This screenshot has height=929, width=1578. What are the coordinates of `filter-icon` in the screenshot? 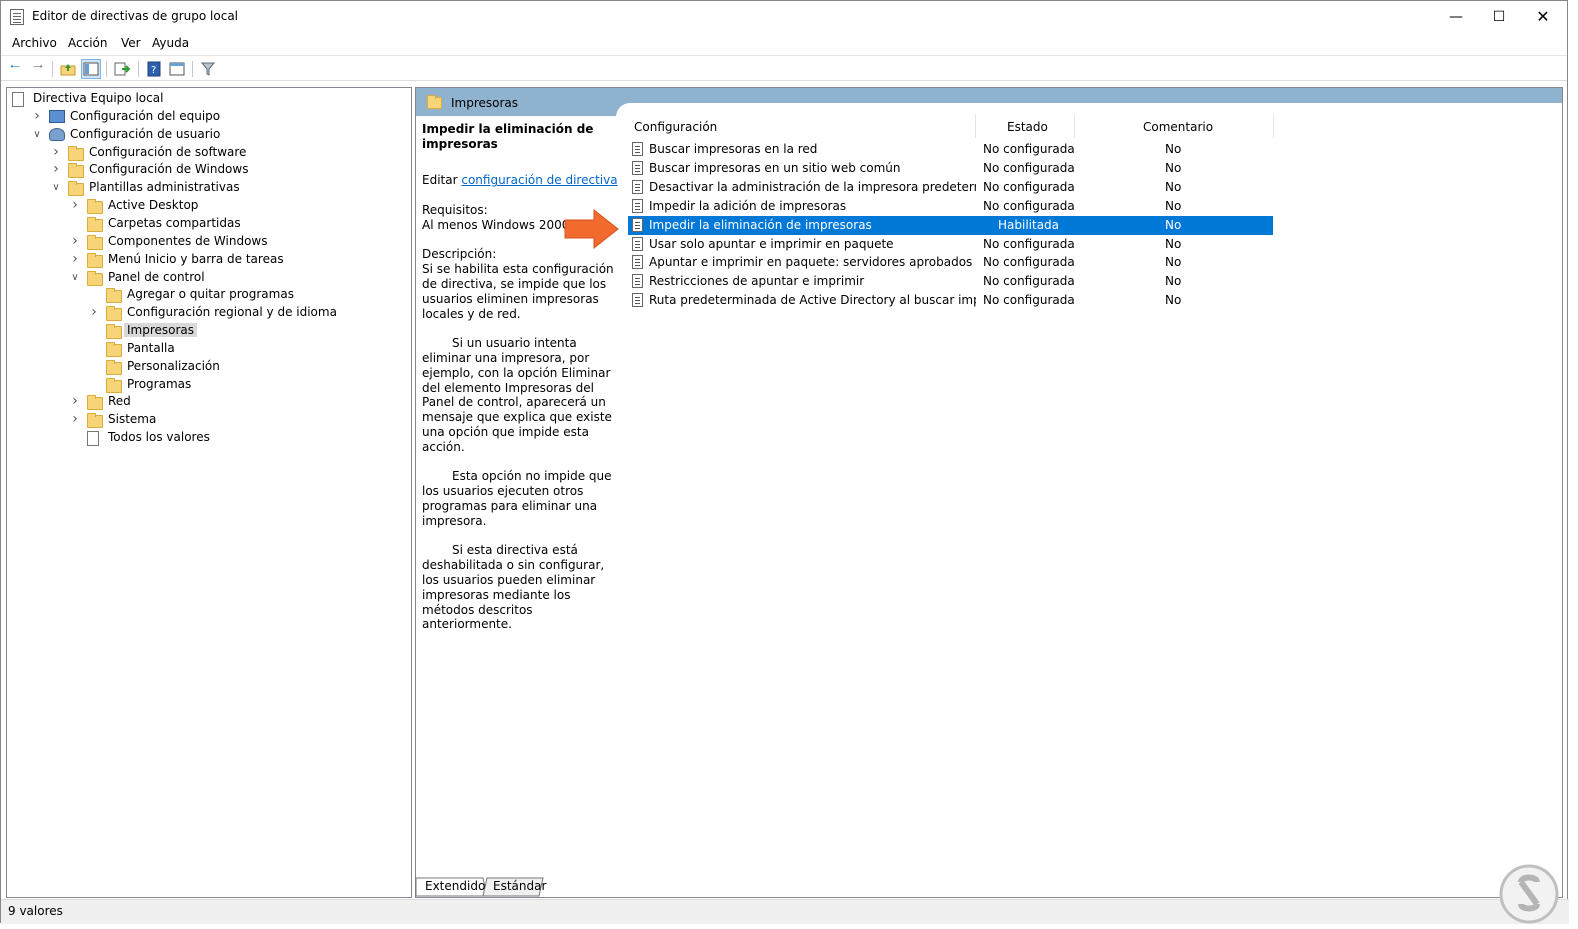 It's located at (208, 69).